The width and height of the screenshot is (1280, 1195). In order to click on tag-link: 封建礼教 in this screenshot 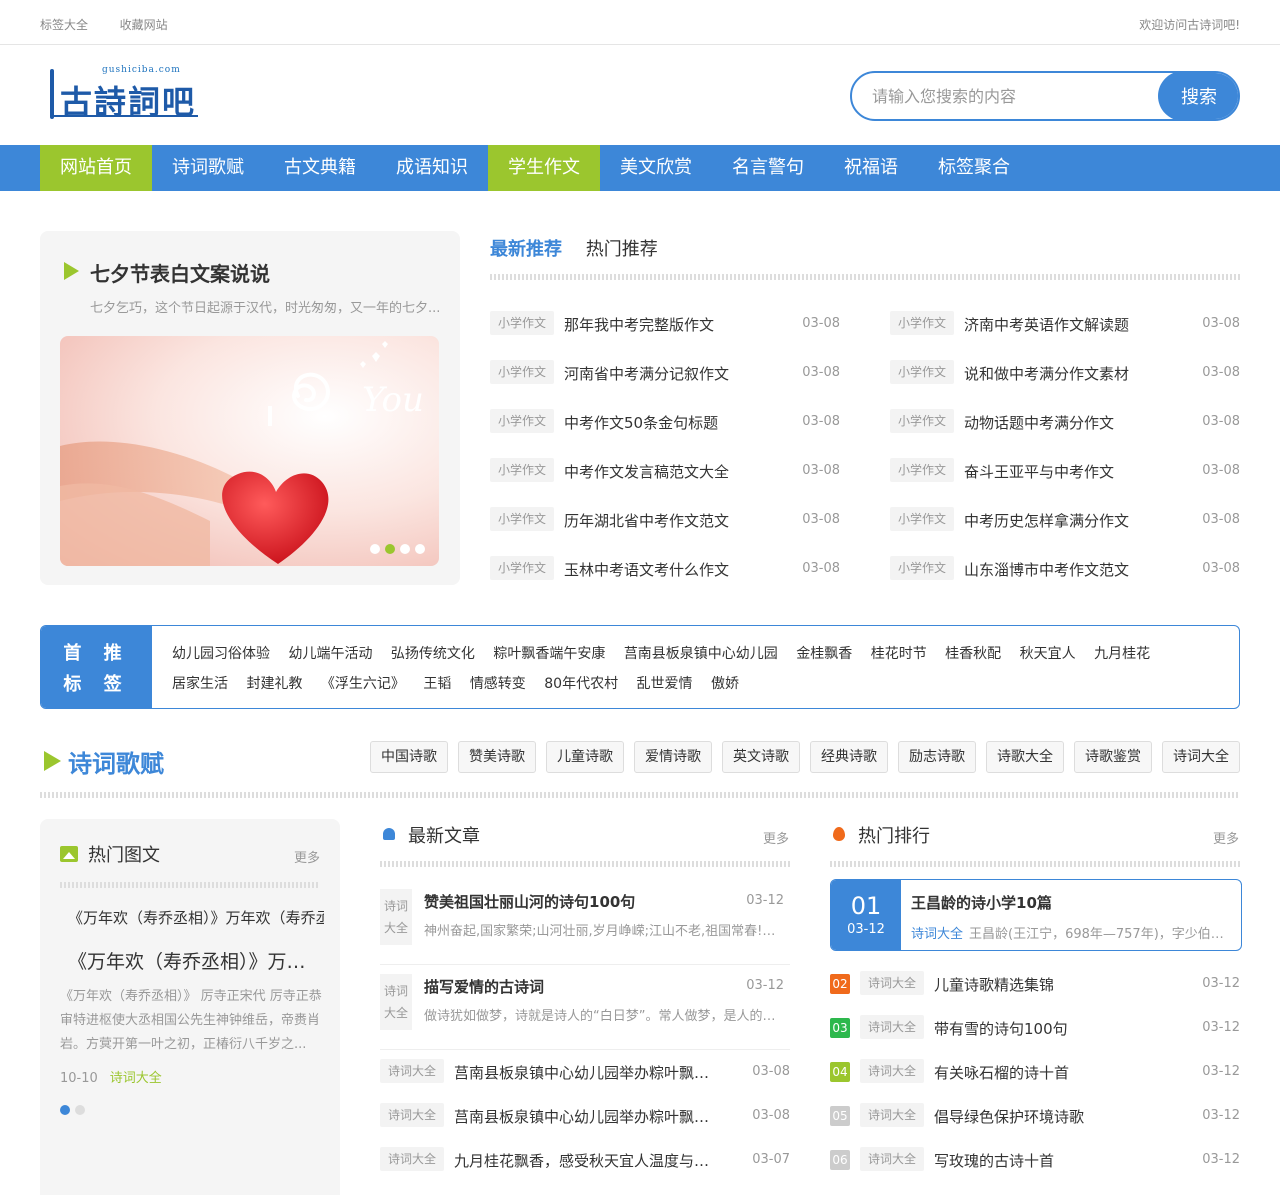, I will do `click(274, 684)`.